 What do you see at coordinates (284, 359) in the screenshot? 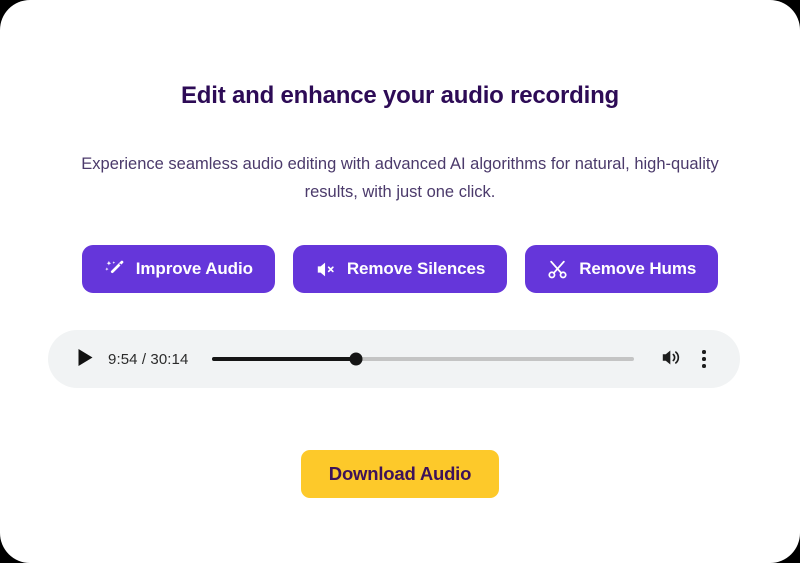
I see `progress-fill` at bounding box center [284, 359].